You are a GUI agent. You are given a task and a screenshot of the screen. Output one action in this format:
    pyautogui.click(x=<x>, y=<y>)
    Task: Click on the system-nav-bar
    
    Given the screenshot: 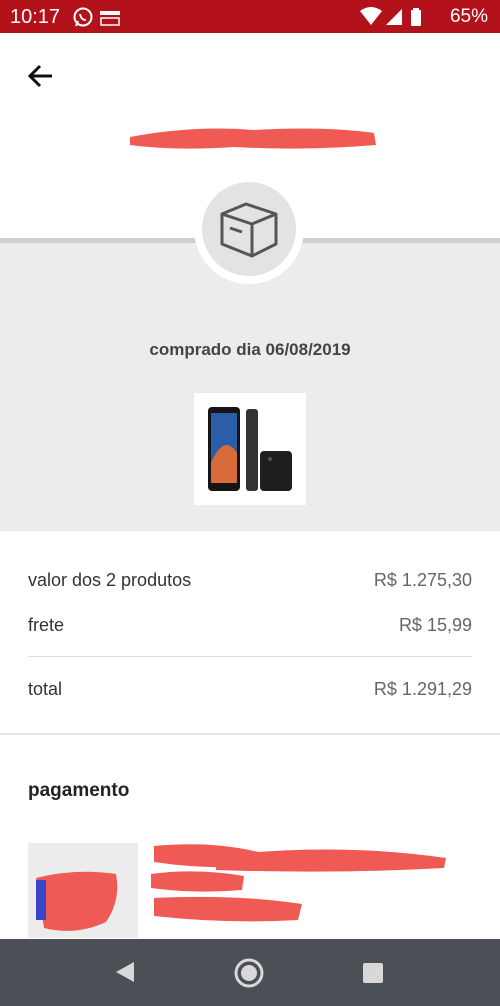 What is the action you would take?
    pyautogui.click(x=250, y=972)
    